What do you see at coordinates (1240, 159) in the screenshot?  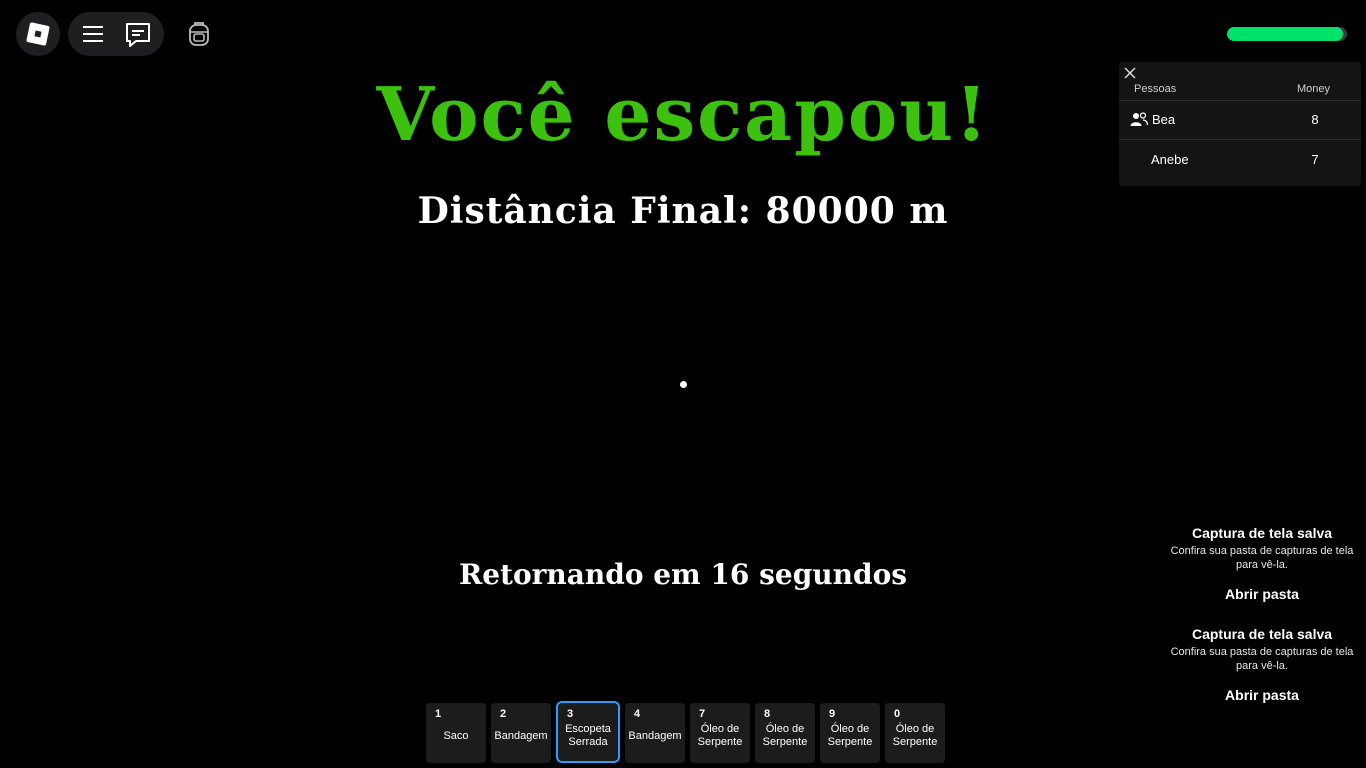 I see `player-row: Anebe 7` at bounding box center [1240, 159].